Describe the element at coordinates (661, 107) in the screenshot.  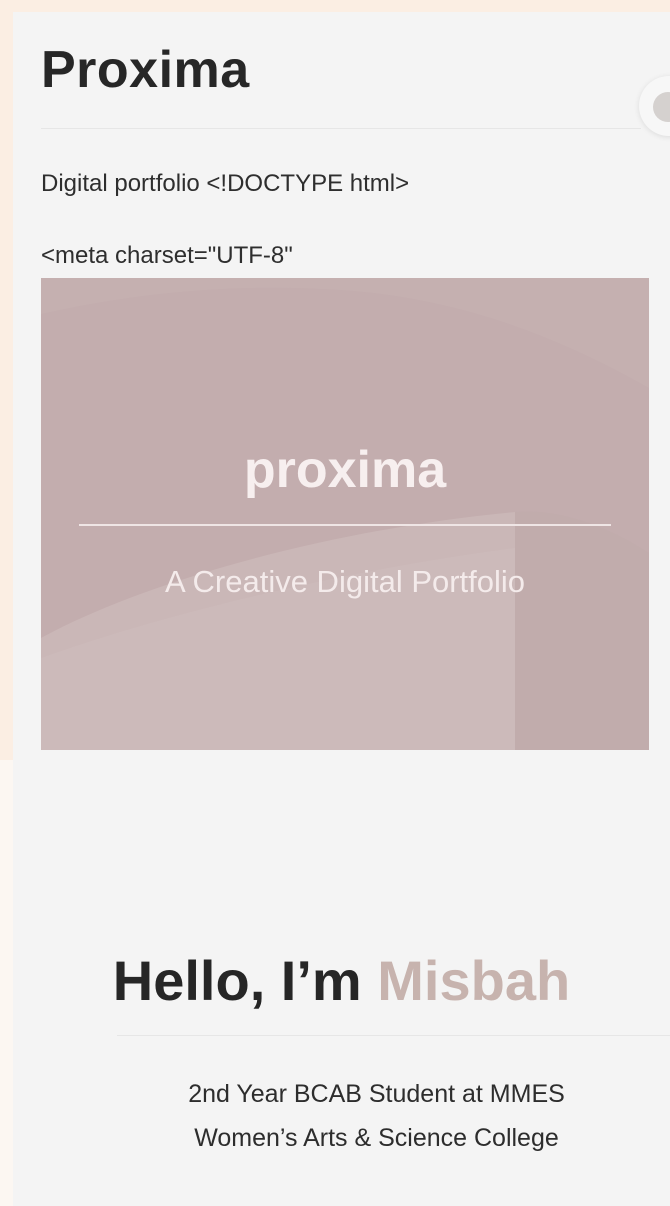
I see `toggle-knob-icon` at that location.